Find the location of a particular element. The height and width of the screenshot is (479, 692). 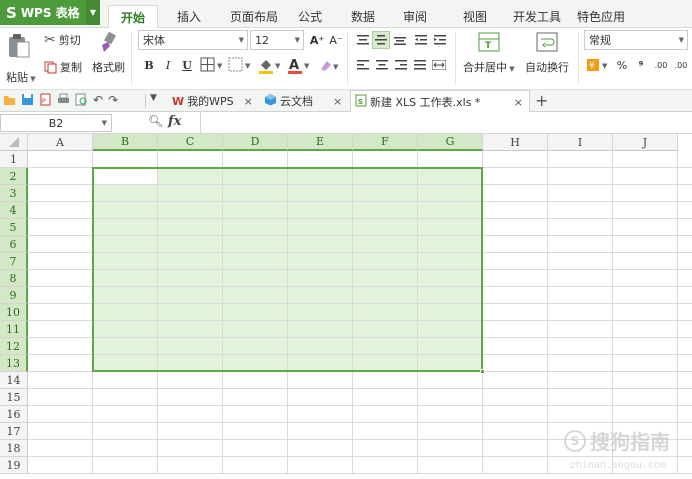

column-header-g: G is located at coordinates (450, 142).